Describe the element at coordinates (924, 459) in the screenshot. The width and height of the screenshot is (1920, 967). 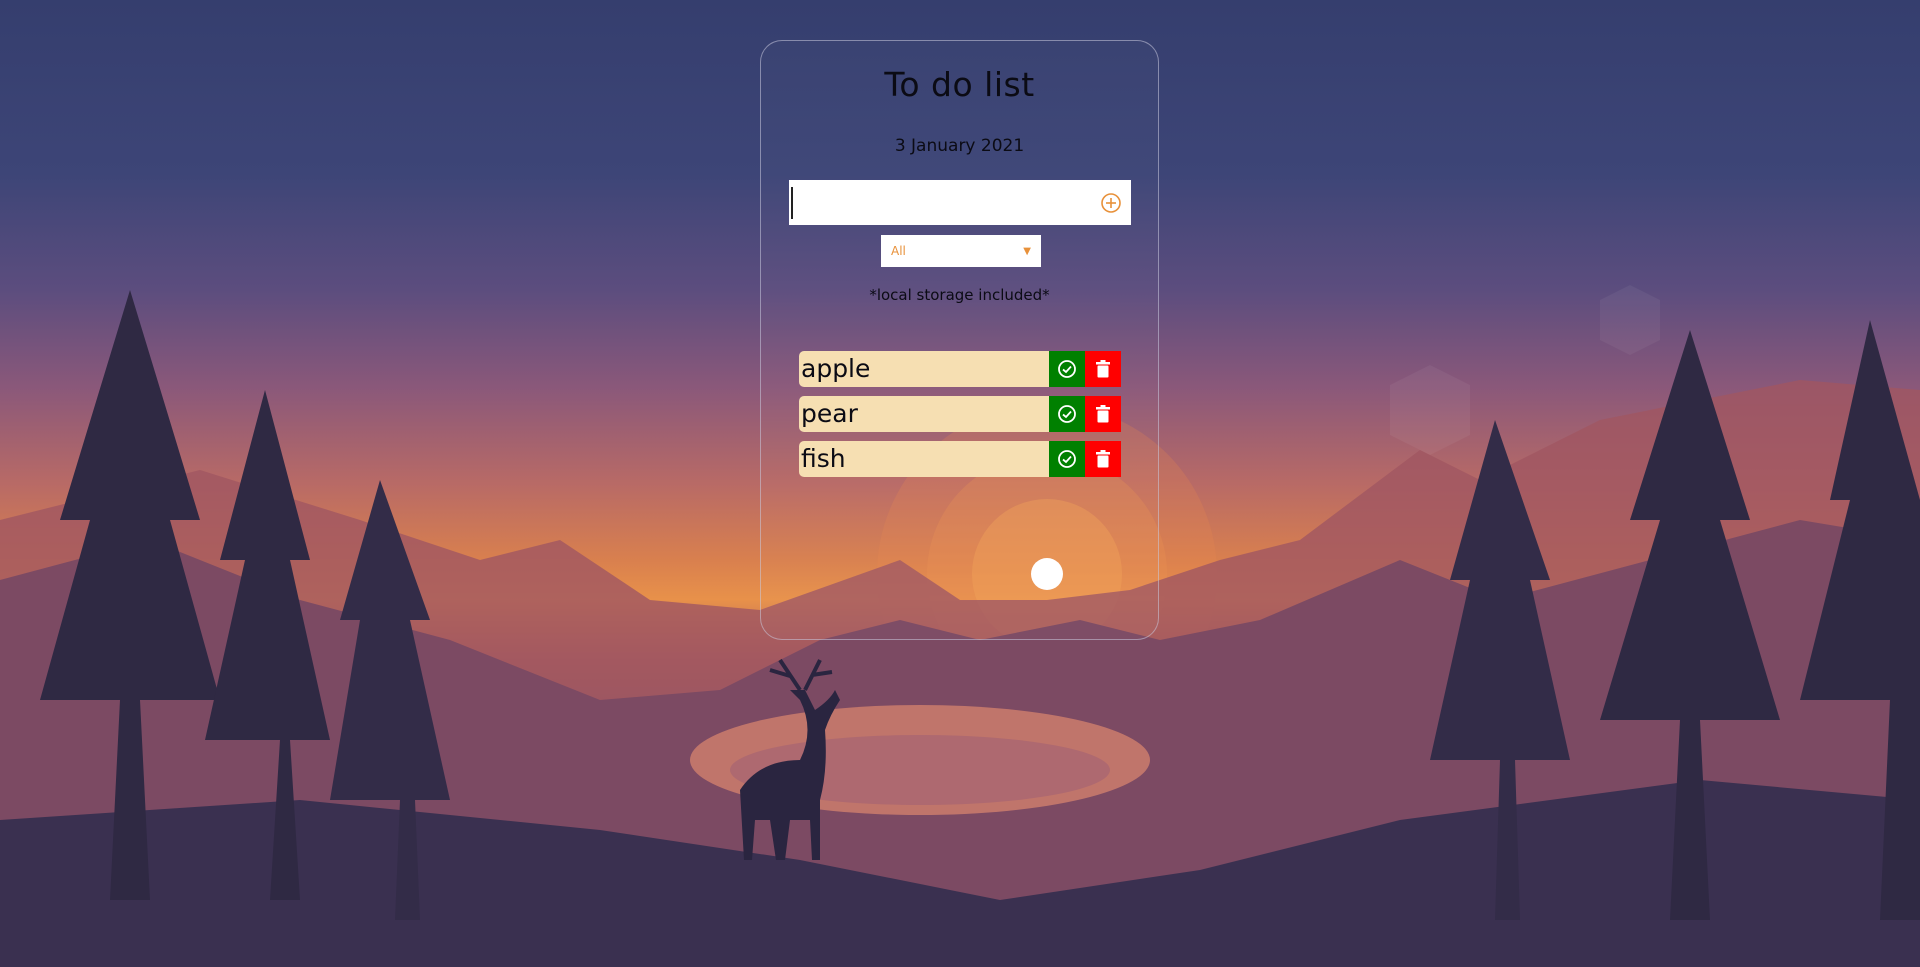
I see `todo-item-text: fish` at that location.